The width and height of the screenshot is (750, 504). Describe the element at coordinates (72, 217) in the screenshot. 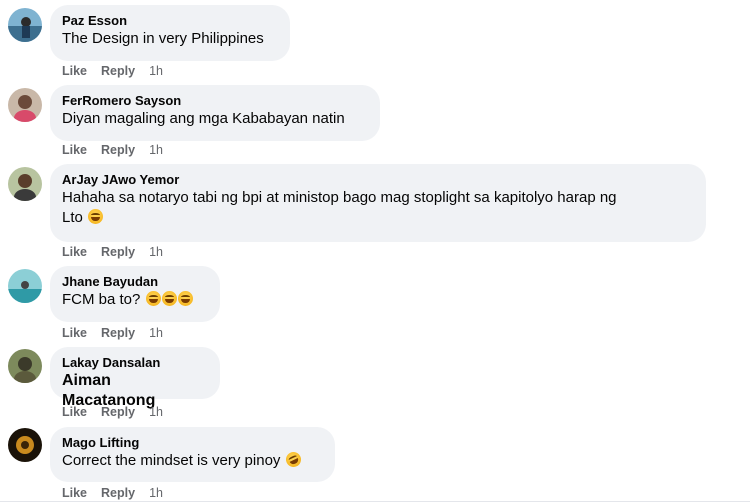

I see `comment-text: Lto` at that location.